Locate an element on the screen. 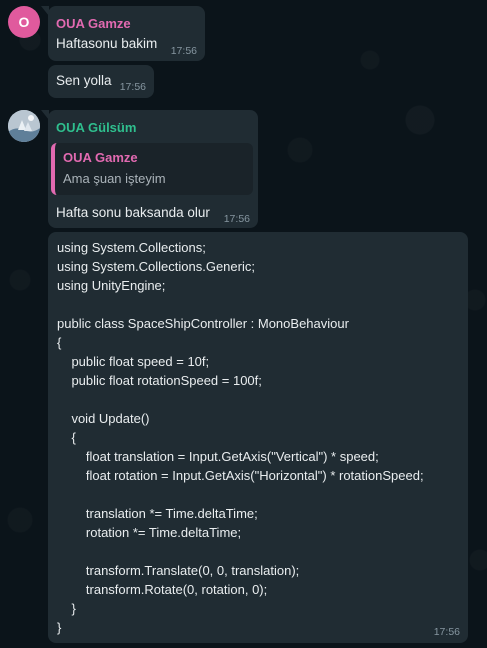 The width and height of the screenshot is (487, 648). sender-name: OUA Gamze is located at coordinates (93, 24).